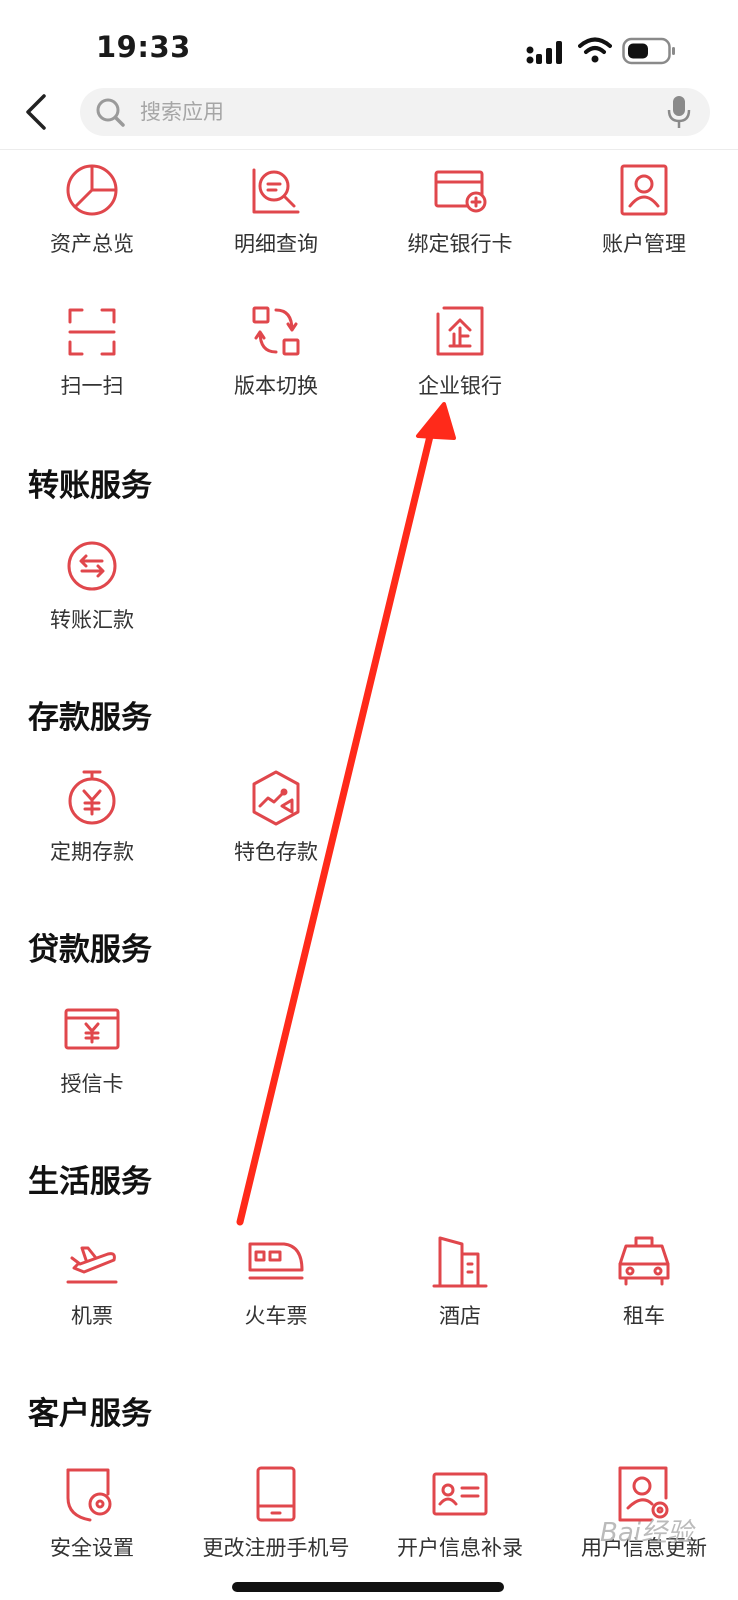 The width and height of the screenshot is (738, 1600). What do you see at coordinates (460, 1548) in the screenshot?
I see `tile-label: 开户信息补录` at bounding box center [460, 1548].